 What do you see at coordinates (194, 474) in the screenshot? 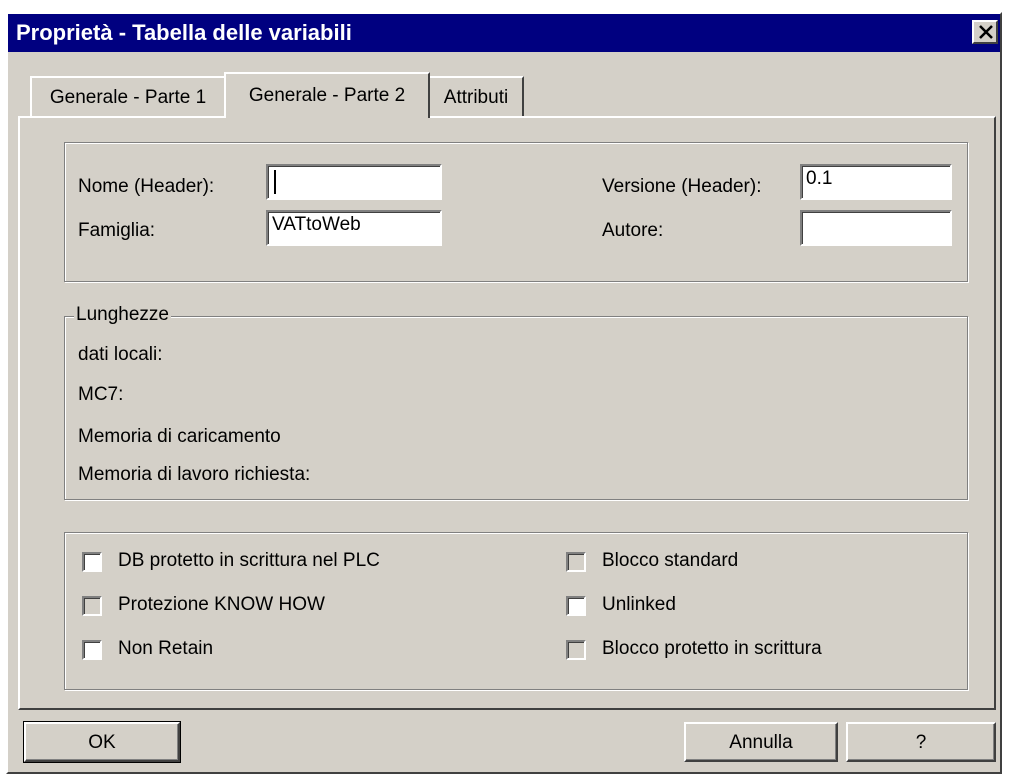
I see `memoria-lavoro-label: Memoria di lavoro richiesta:` at bounding box center [194, 474].